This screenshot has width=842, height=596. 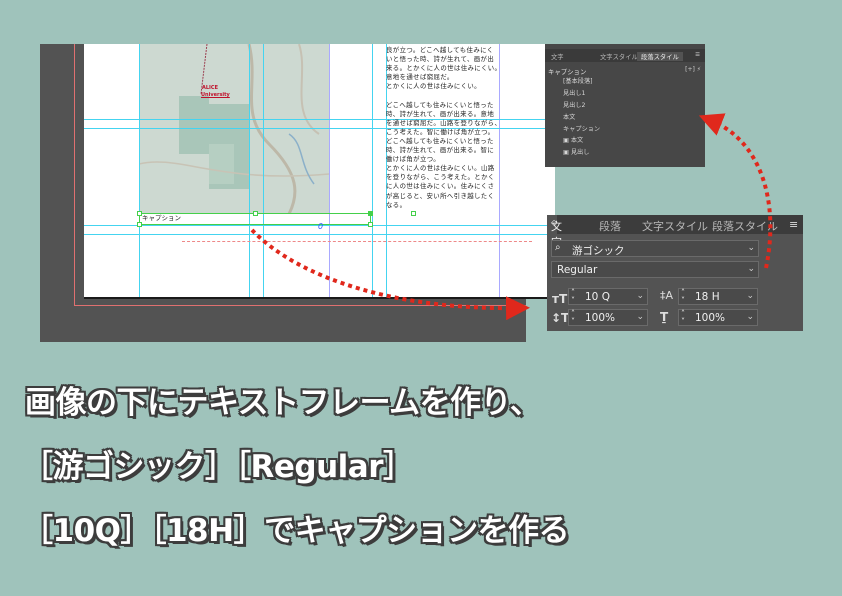 I want to click on map-label: ALICE, so click(x=210, y=88).